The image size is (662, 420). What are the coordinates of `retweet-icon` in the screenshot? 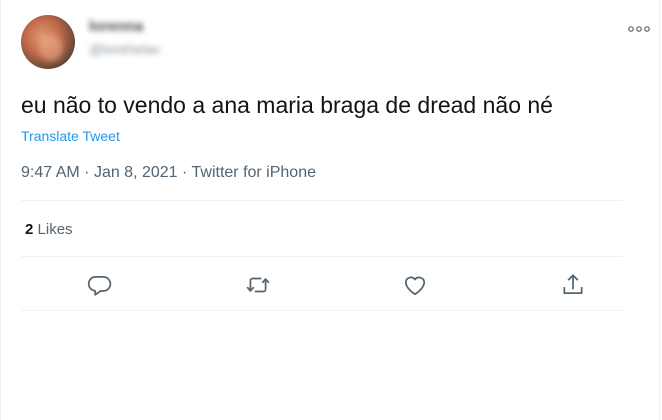 It's located at (258, 285).